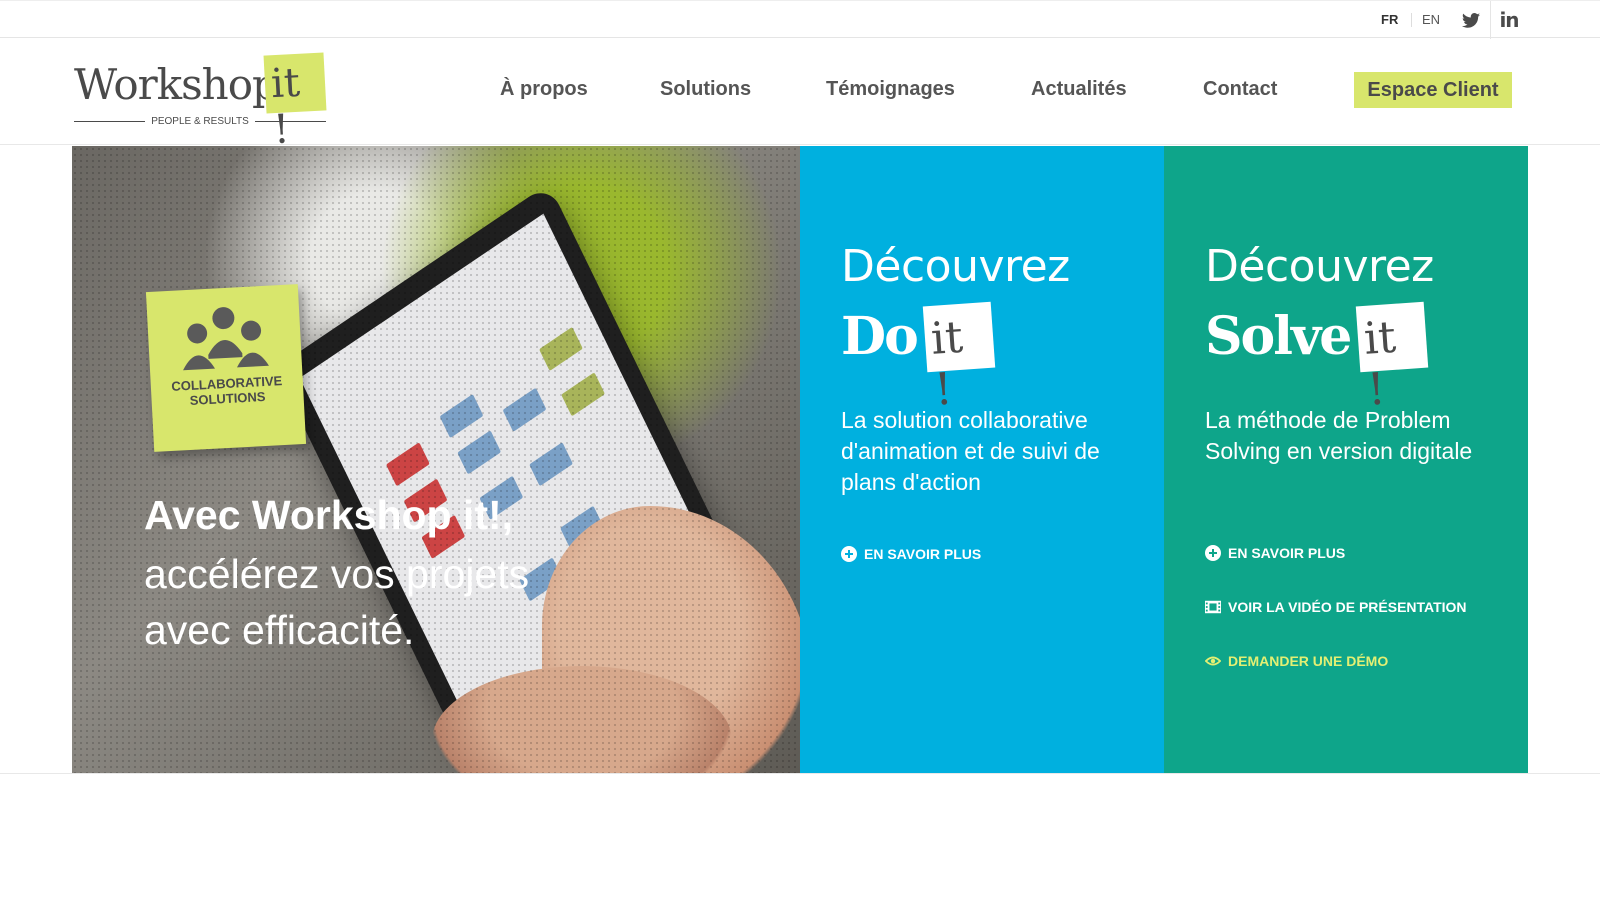 The width and height of the screenshot is (1600, 900). Describe the element at coordinates (955, 266) in the screenshot. I see `doit-title: Découvrez` at that location.